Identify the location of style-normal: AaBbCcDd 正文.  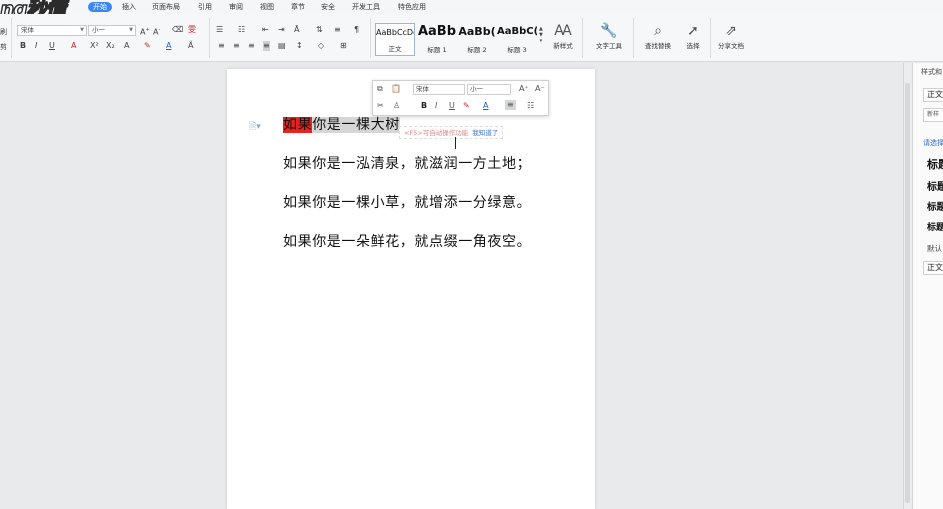
(395, 39).